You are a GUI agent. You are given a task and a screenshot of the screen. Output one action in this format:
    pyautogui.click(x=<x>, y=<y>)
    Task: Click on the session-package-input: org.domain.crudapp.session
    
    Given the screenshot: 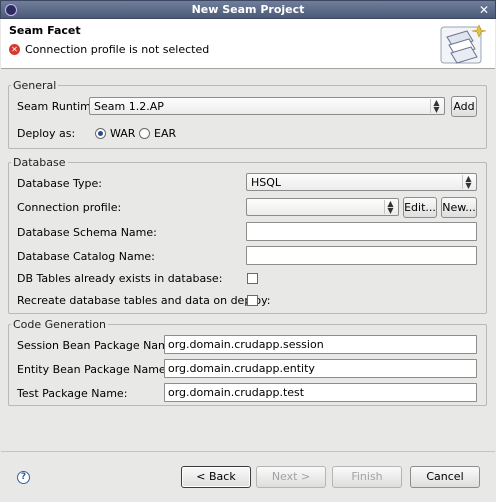 What is the action you would take?
    pyautogui.click(x=320, y=344)
    